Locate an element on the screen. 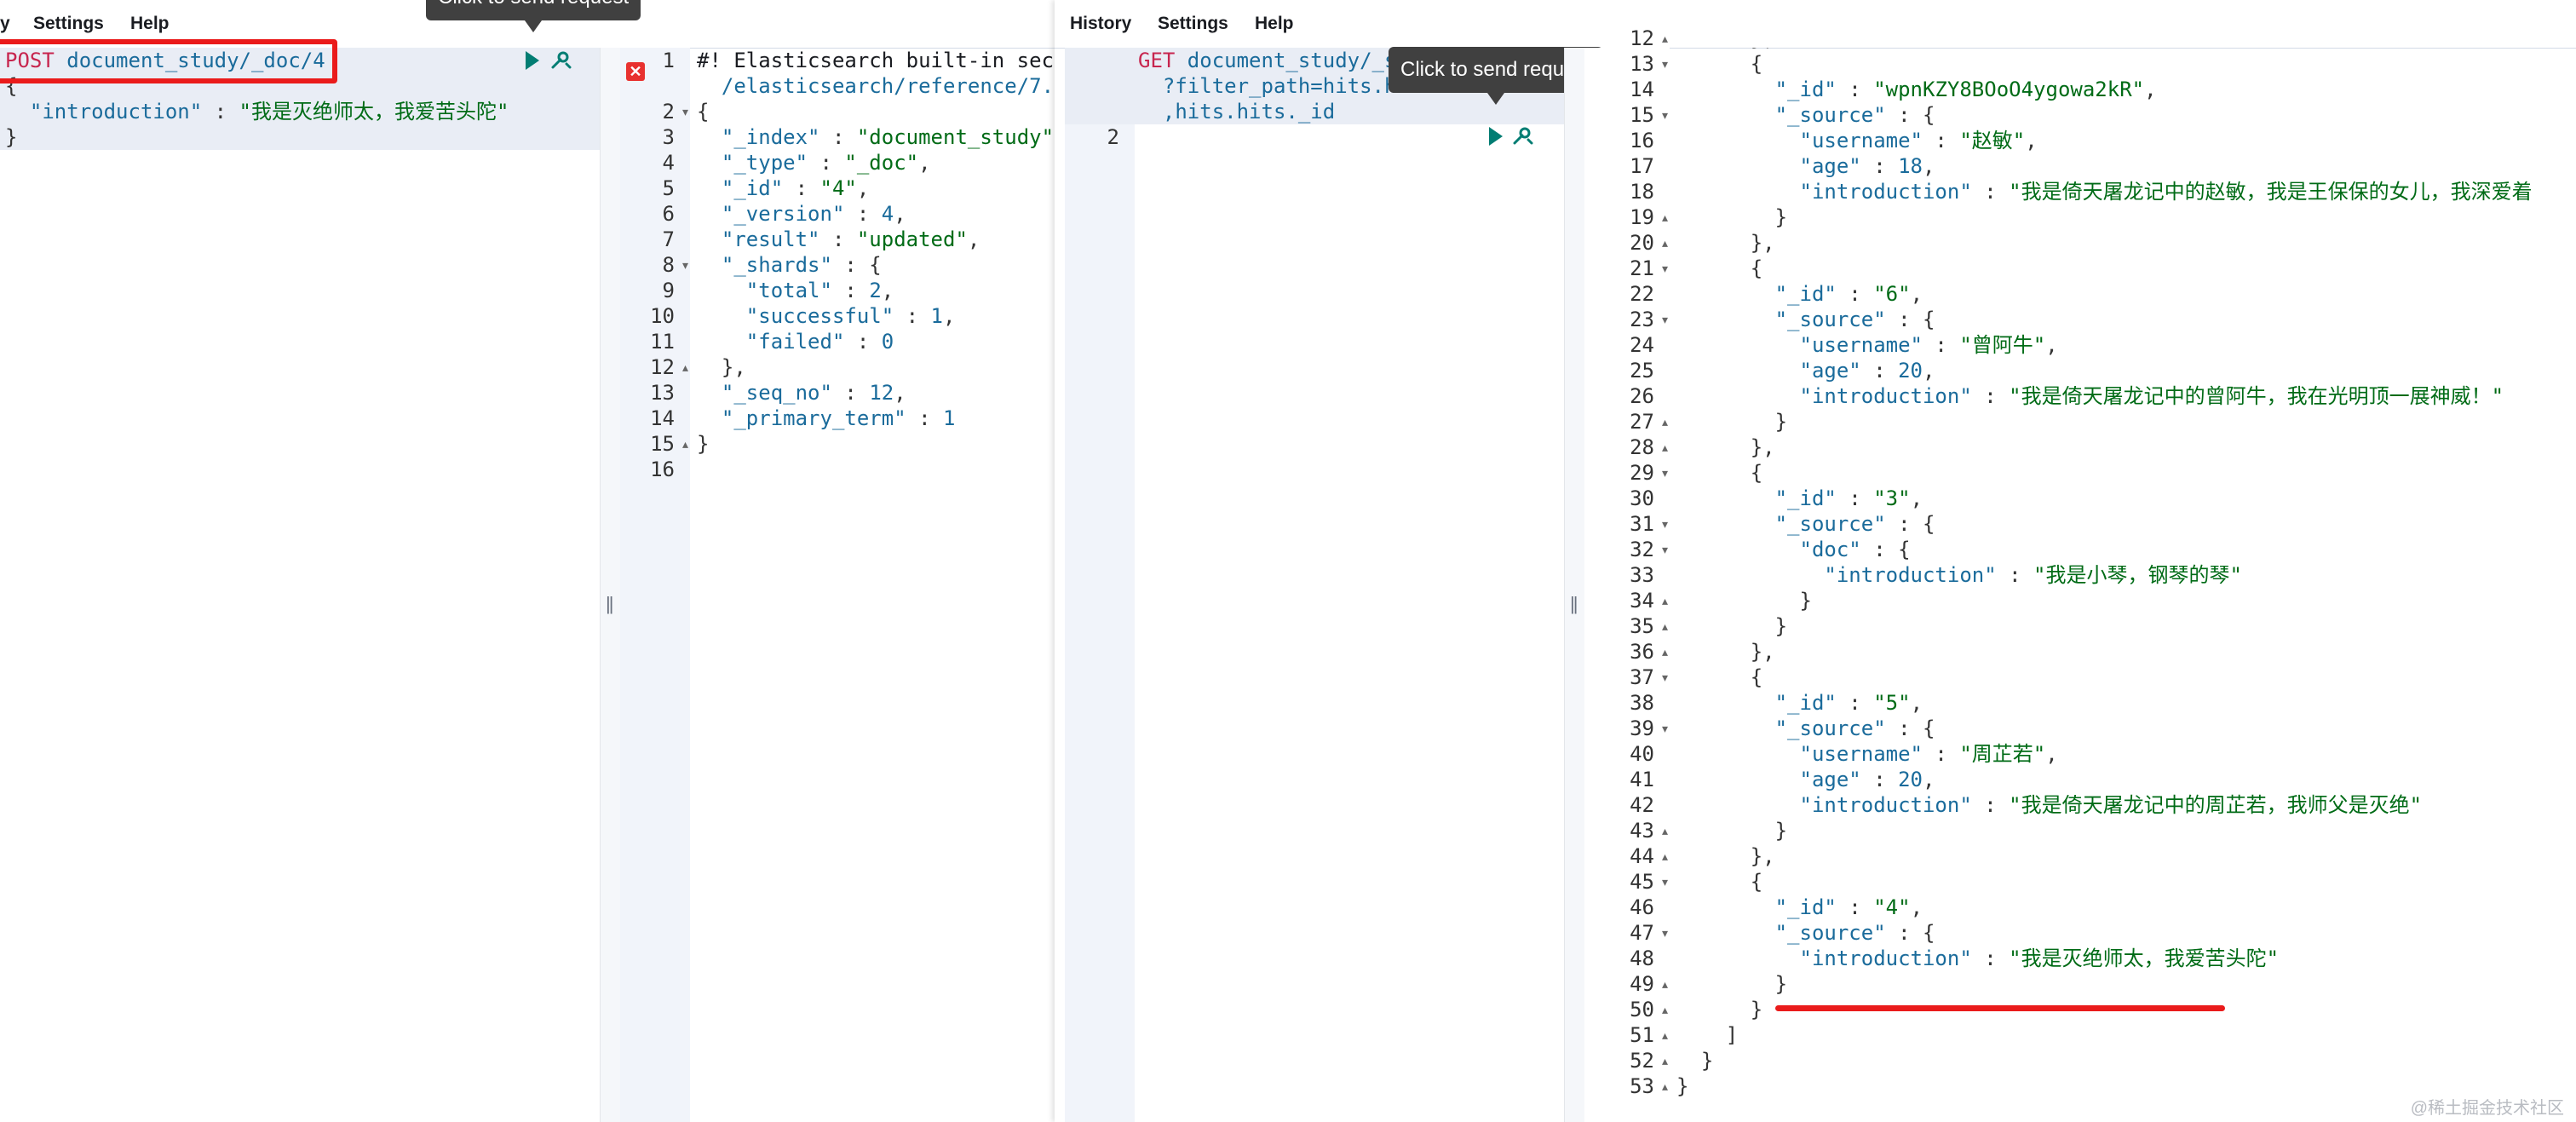  code-line: "username" : "曾阿牛", is located at coordinates (1866, 345).